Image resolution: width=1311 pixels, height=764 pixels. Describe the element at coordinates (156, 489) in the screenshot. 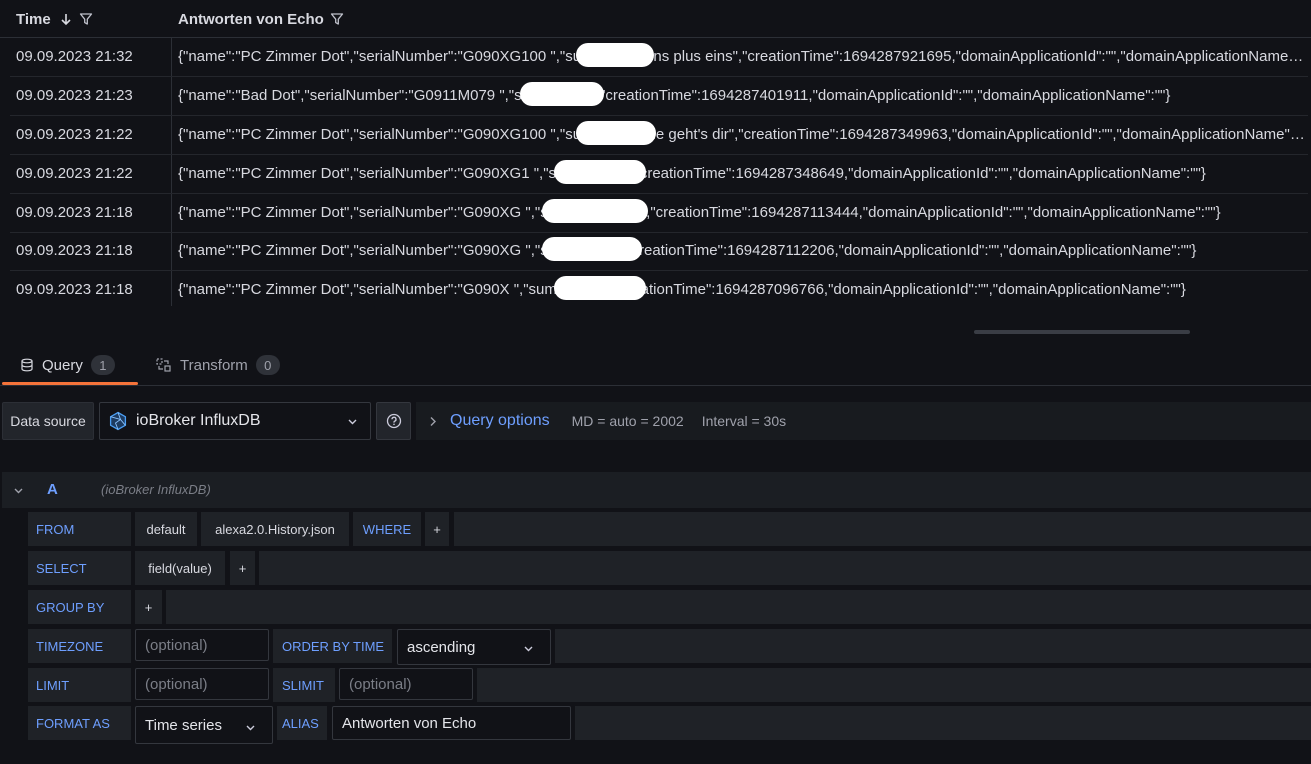

I see `query-datasource-name: (ioBroker InfluxDB)` at that location.